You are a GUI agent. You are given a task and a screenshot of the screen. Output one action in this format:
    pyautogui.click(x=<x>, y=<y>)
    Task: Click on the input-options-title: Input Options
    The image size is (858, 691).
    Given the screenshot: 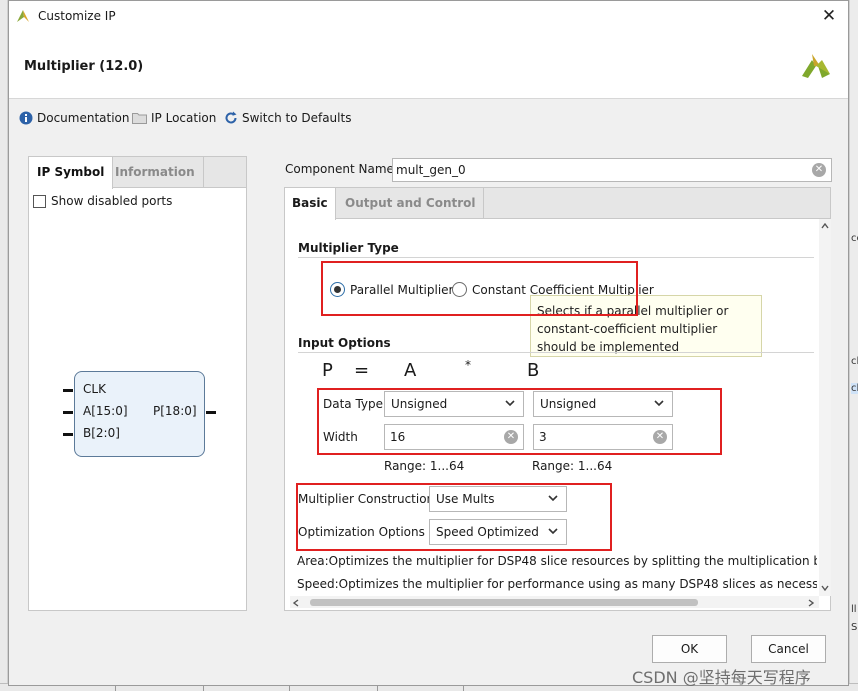 What is the action you would take?
    pyautogui.click(x=344, y=343)
    